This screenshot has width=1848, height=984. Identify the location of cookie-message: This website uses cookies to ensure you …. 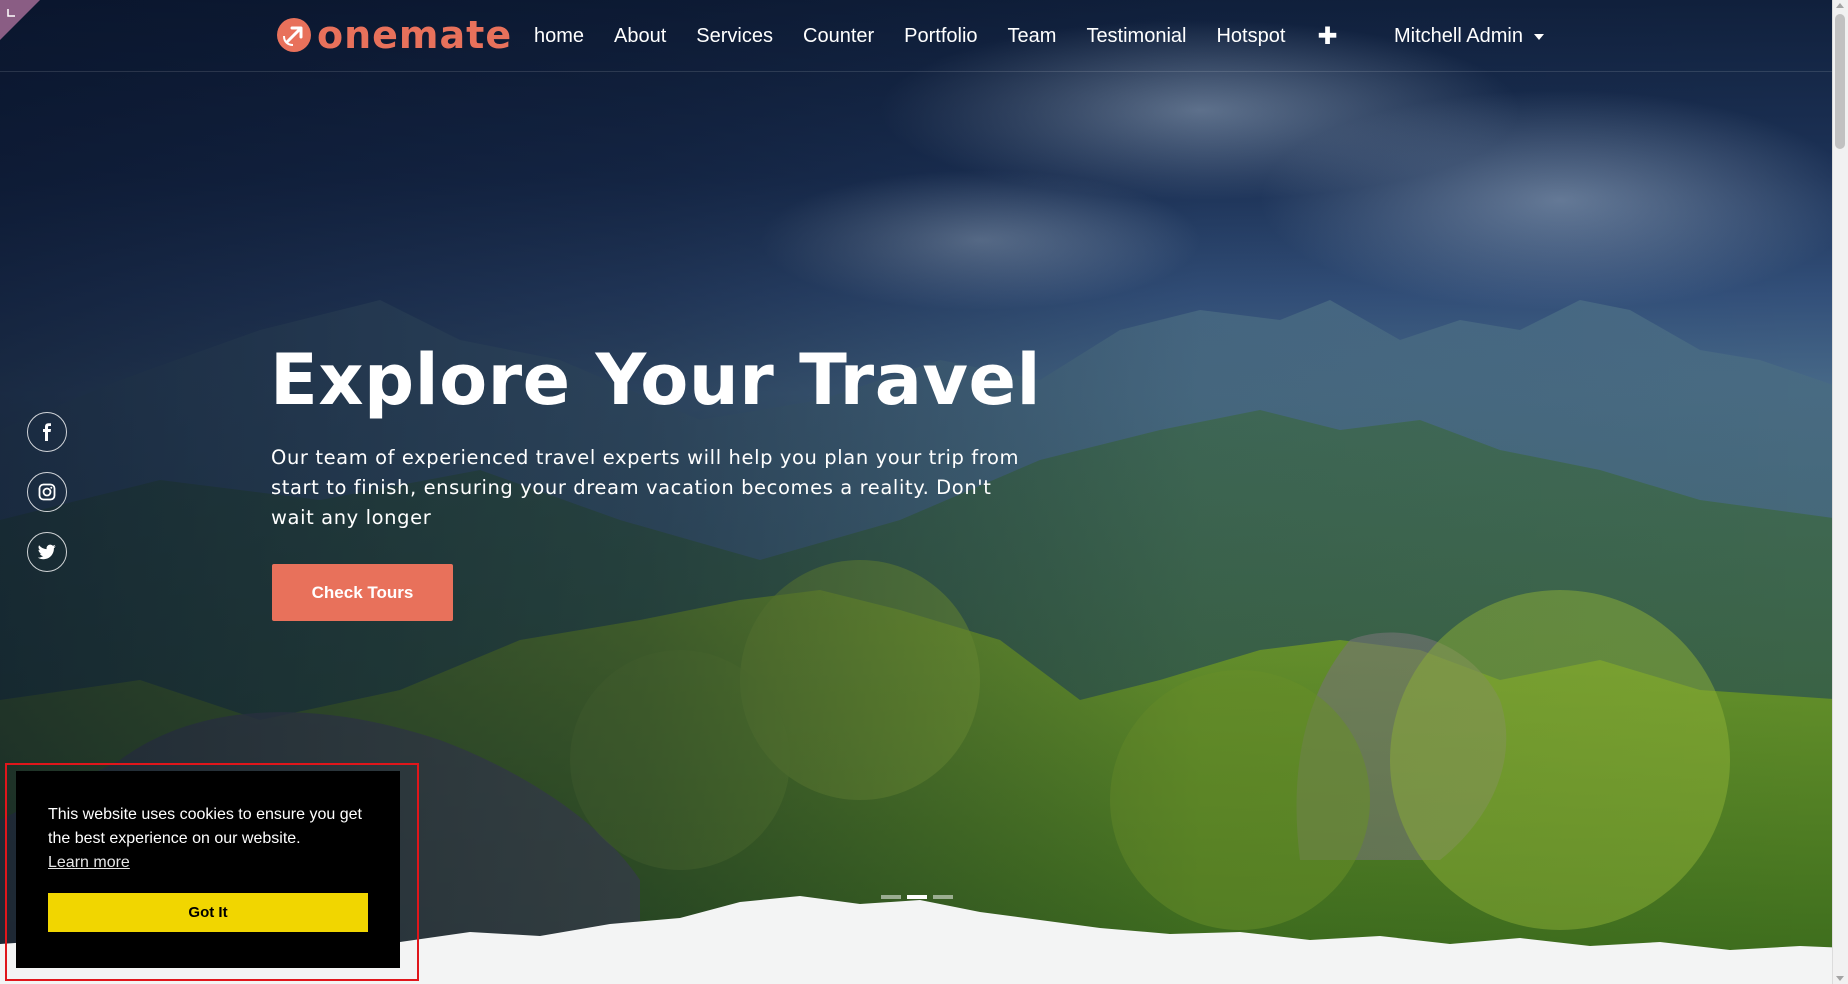
(205, 826).